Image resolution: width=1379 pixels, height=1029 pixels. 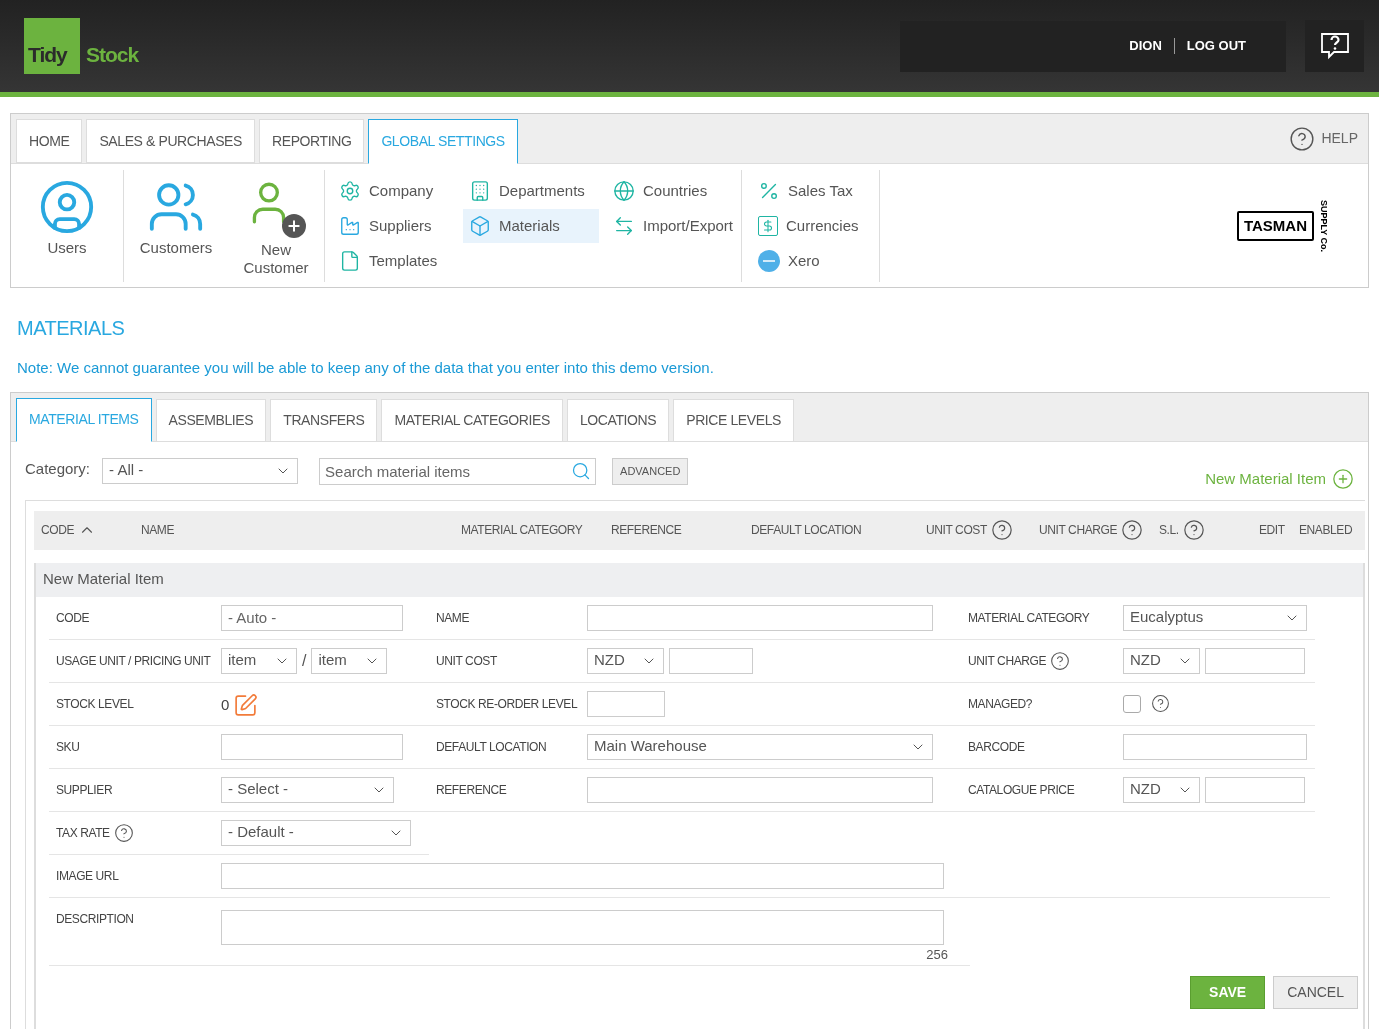 I want to click on select-field: Eucalyptus, so click(x=1215, y=617).